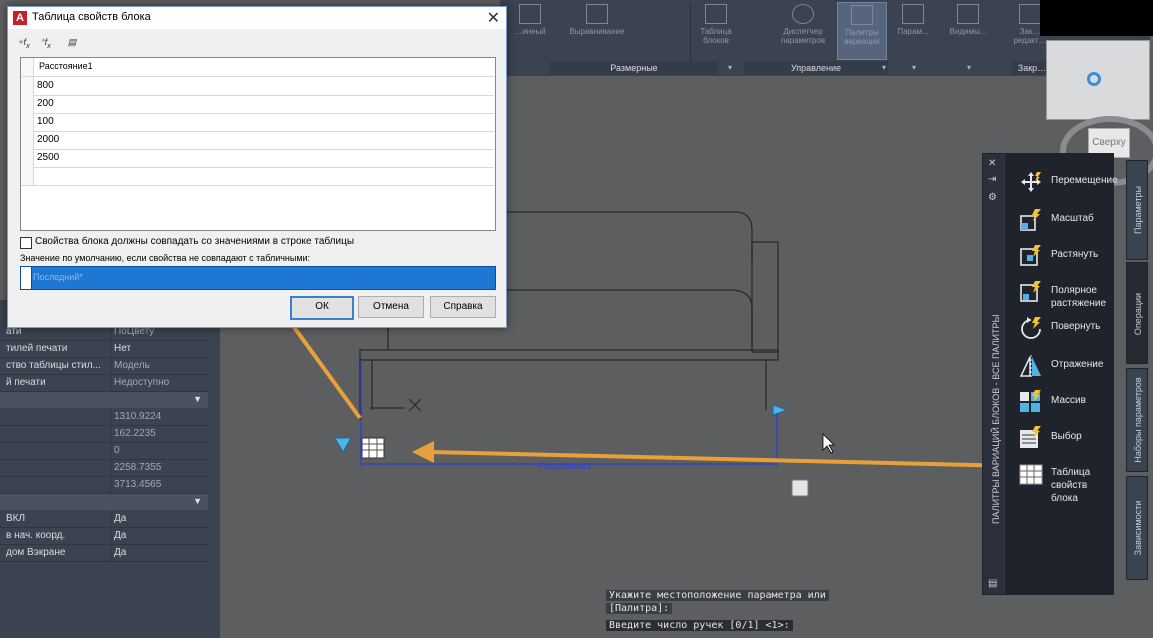 Image resolution: width=1153 pixels, height=638 pixels. I want to click on palette-menu-icon: ▤, so click(992, 583).